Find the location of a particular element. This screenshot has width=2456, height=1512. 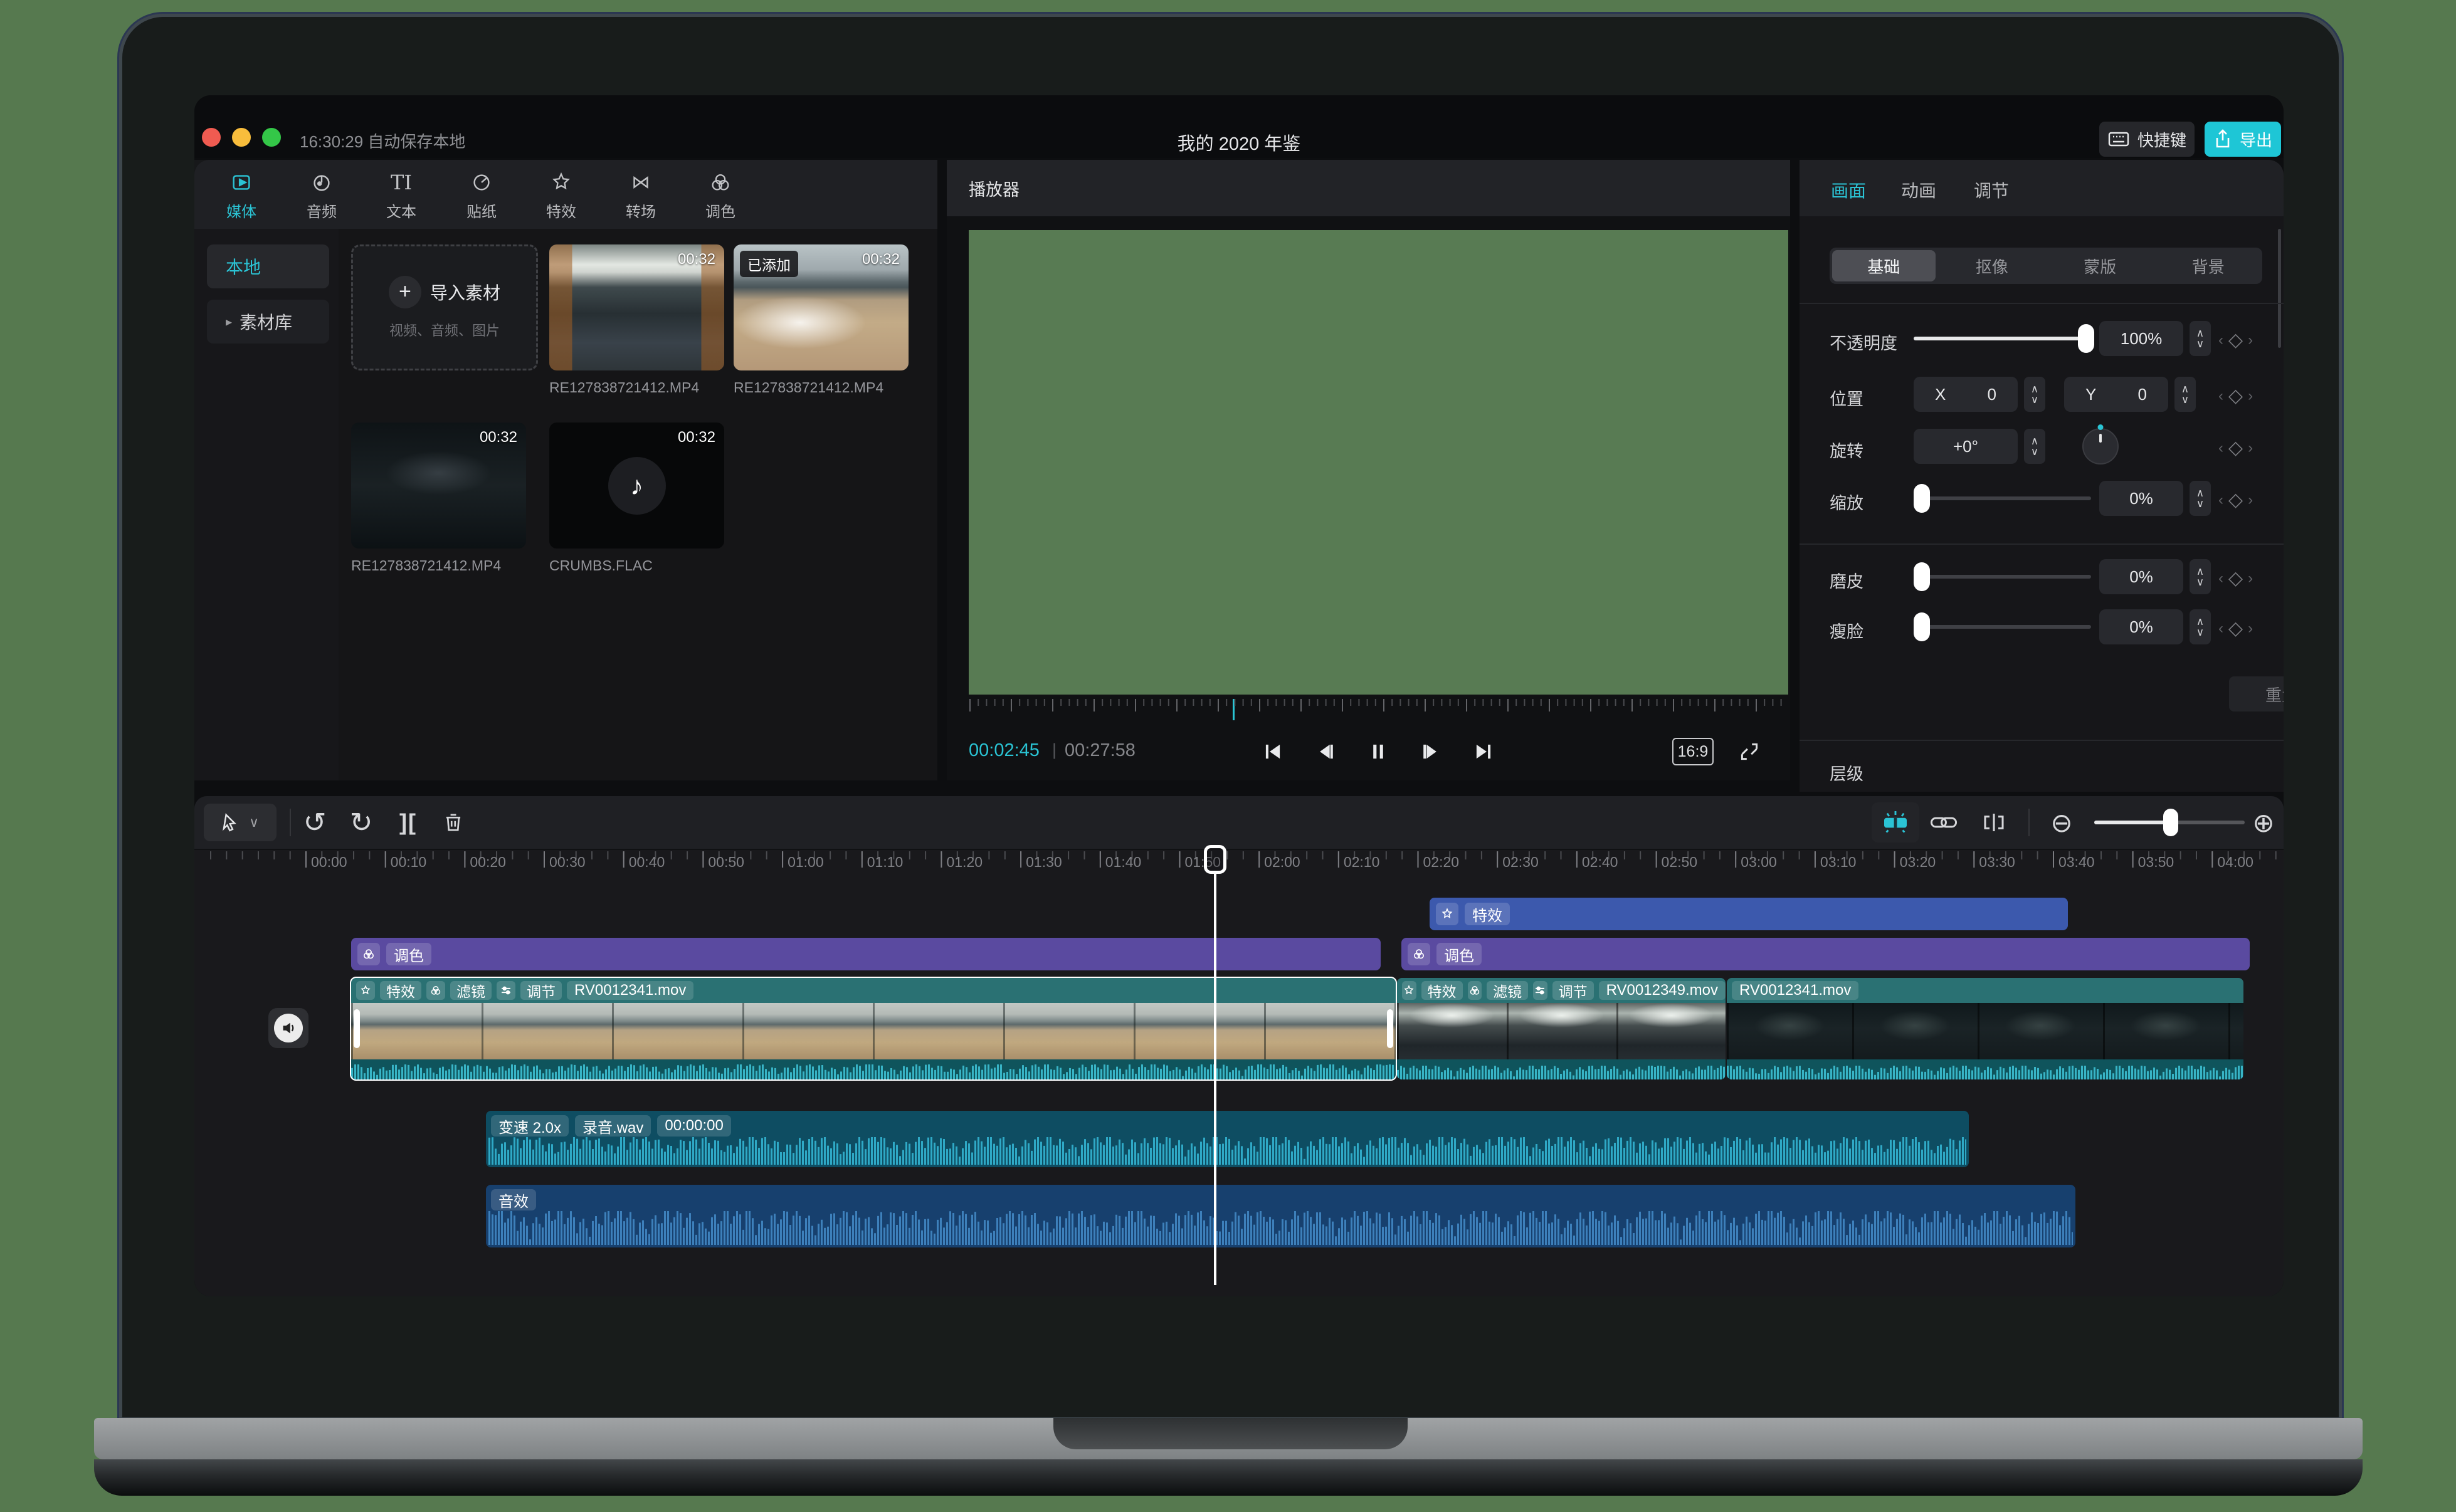

scale-slider-knob is located at coordinates (1922, 499).